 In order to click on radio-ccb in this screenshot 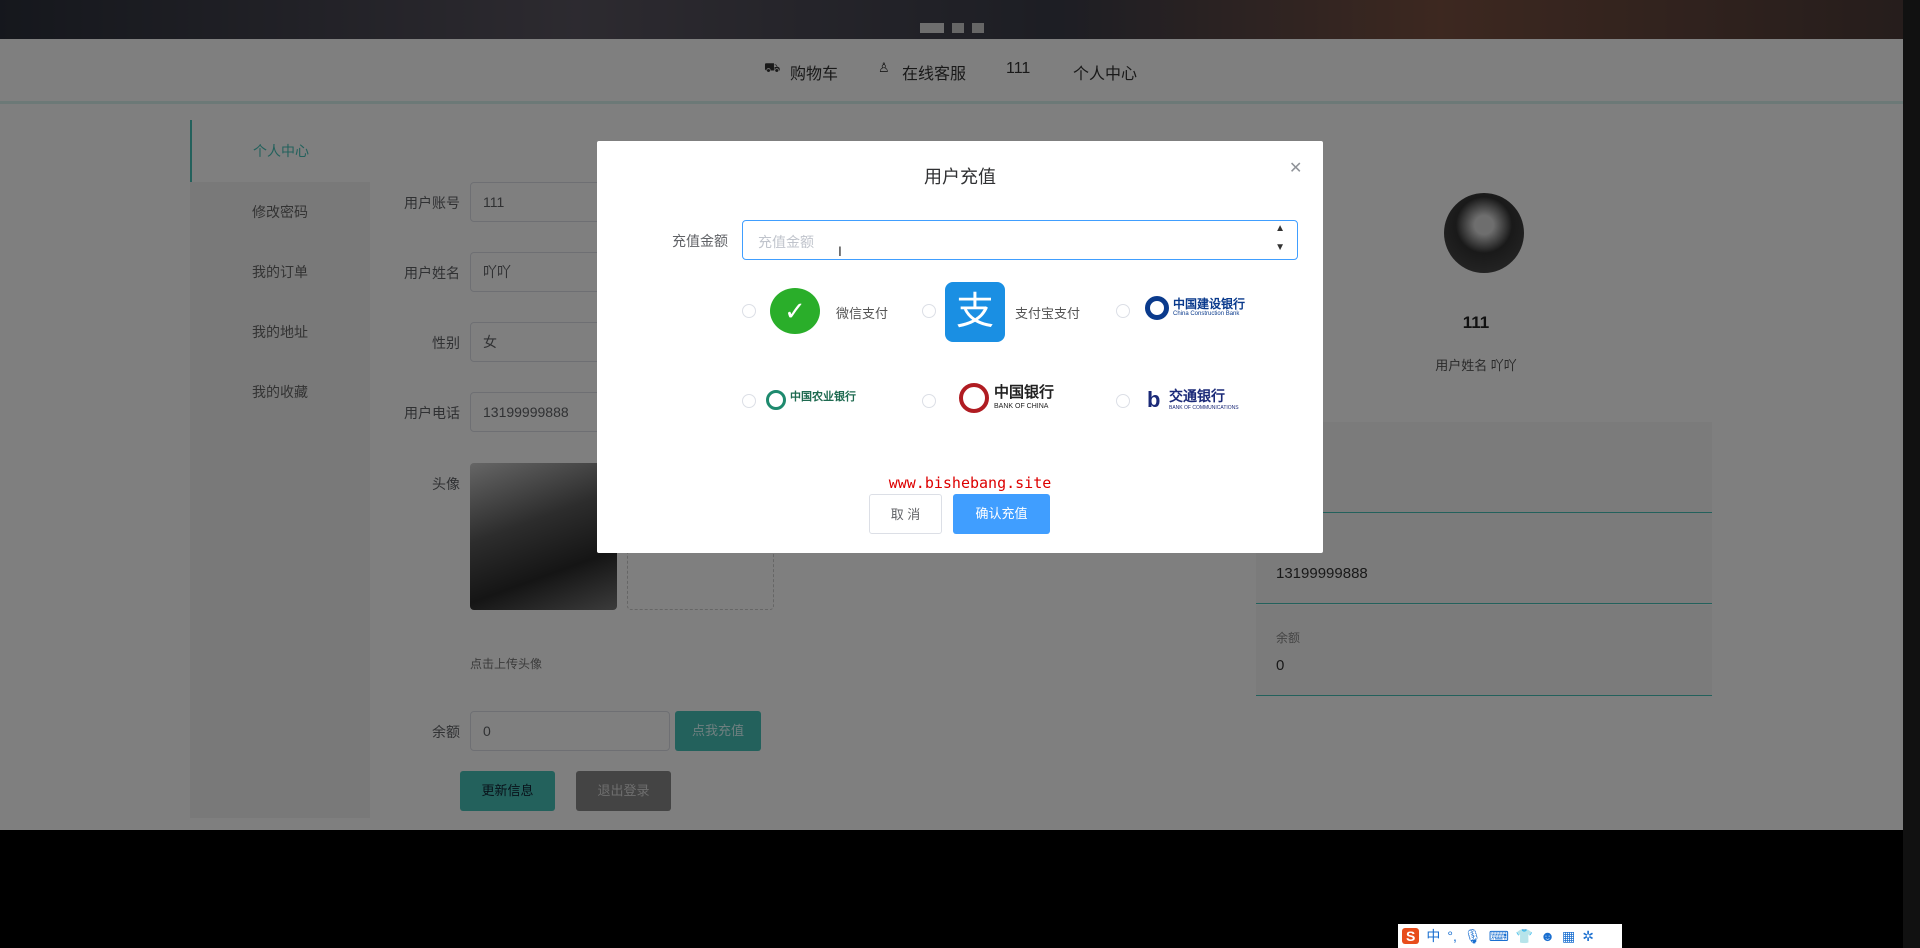, I will do `click(1123, 311)`.